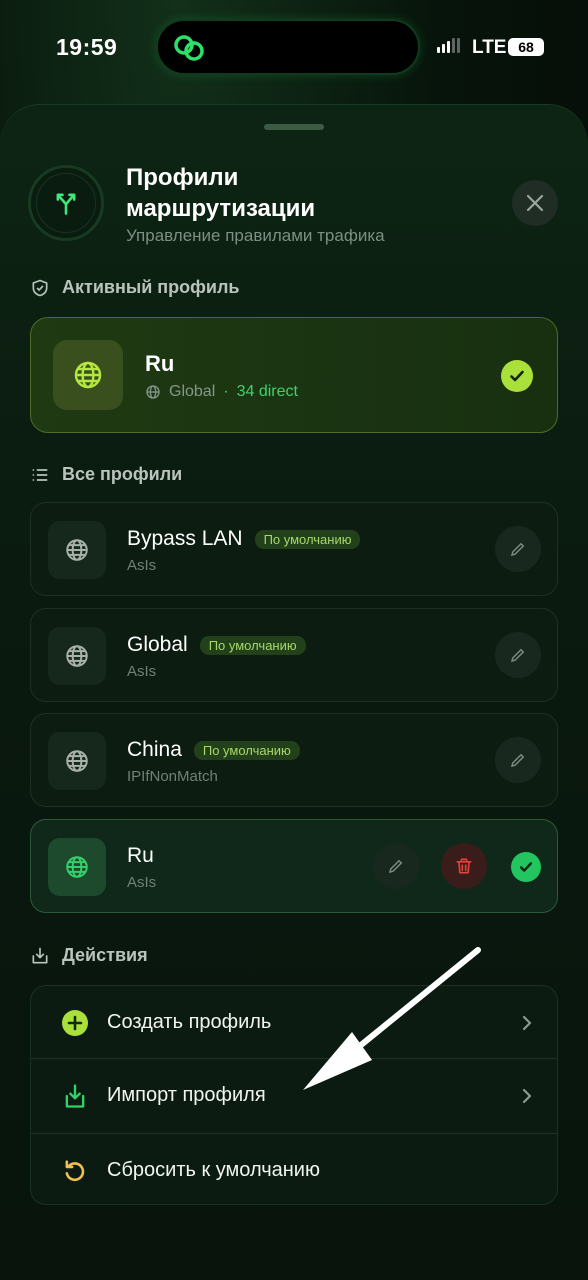 This screenshot has width=588, height=1280. I want to click on close-button, so click(535, 203).